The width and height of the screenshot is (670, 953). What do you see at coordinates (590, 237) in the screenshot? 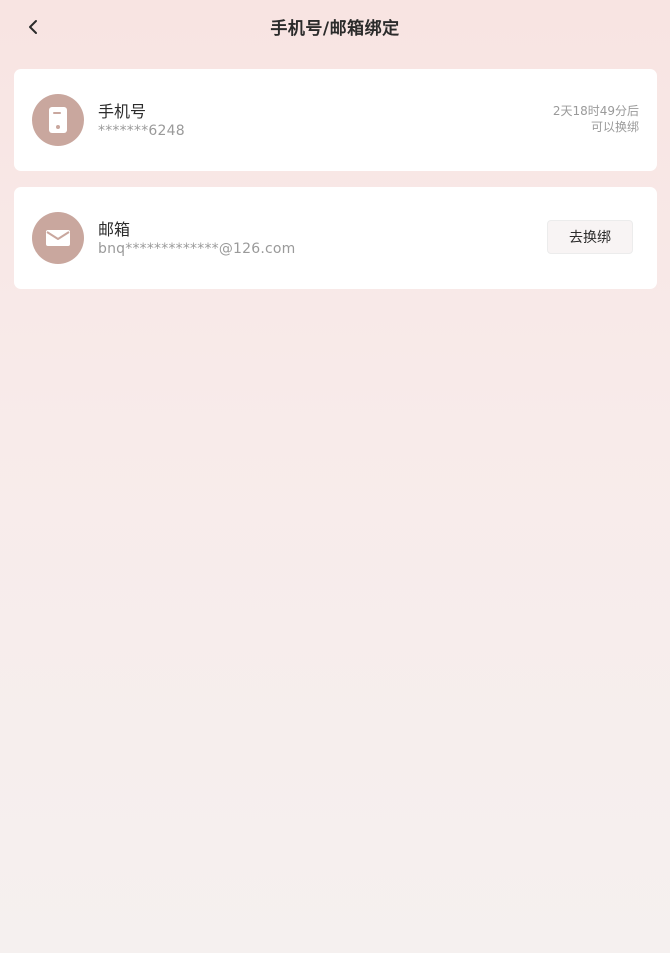
I see `rebind-email-button: 去换绑` at bounding box center [590, 237].